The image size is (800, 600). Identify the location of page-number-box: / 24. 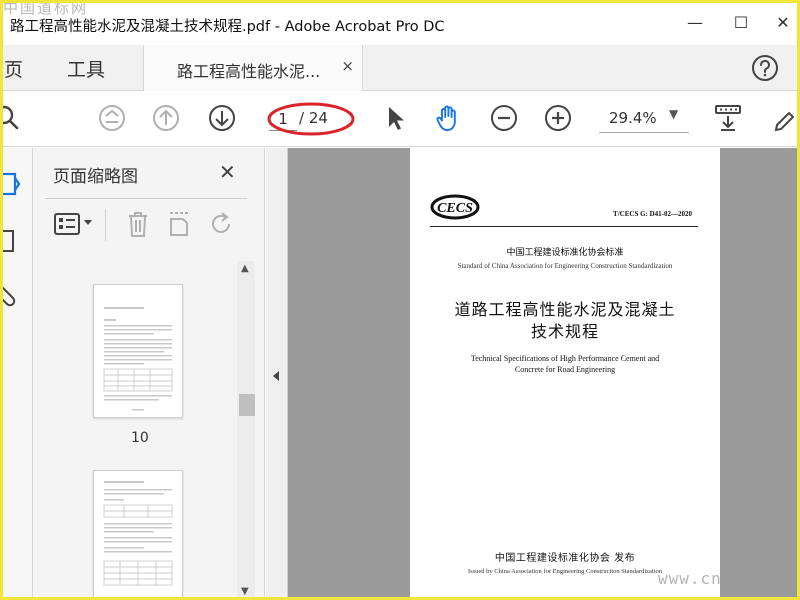
(307, 119).